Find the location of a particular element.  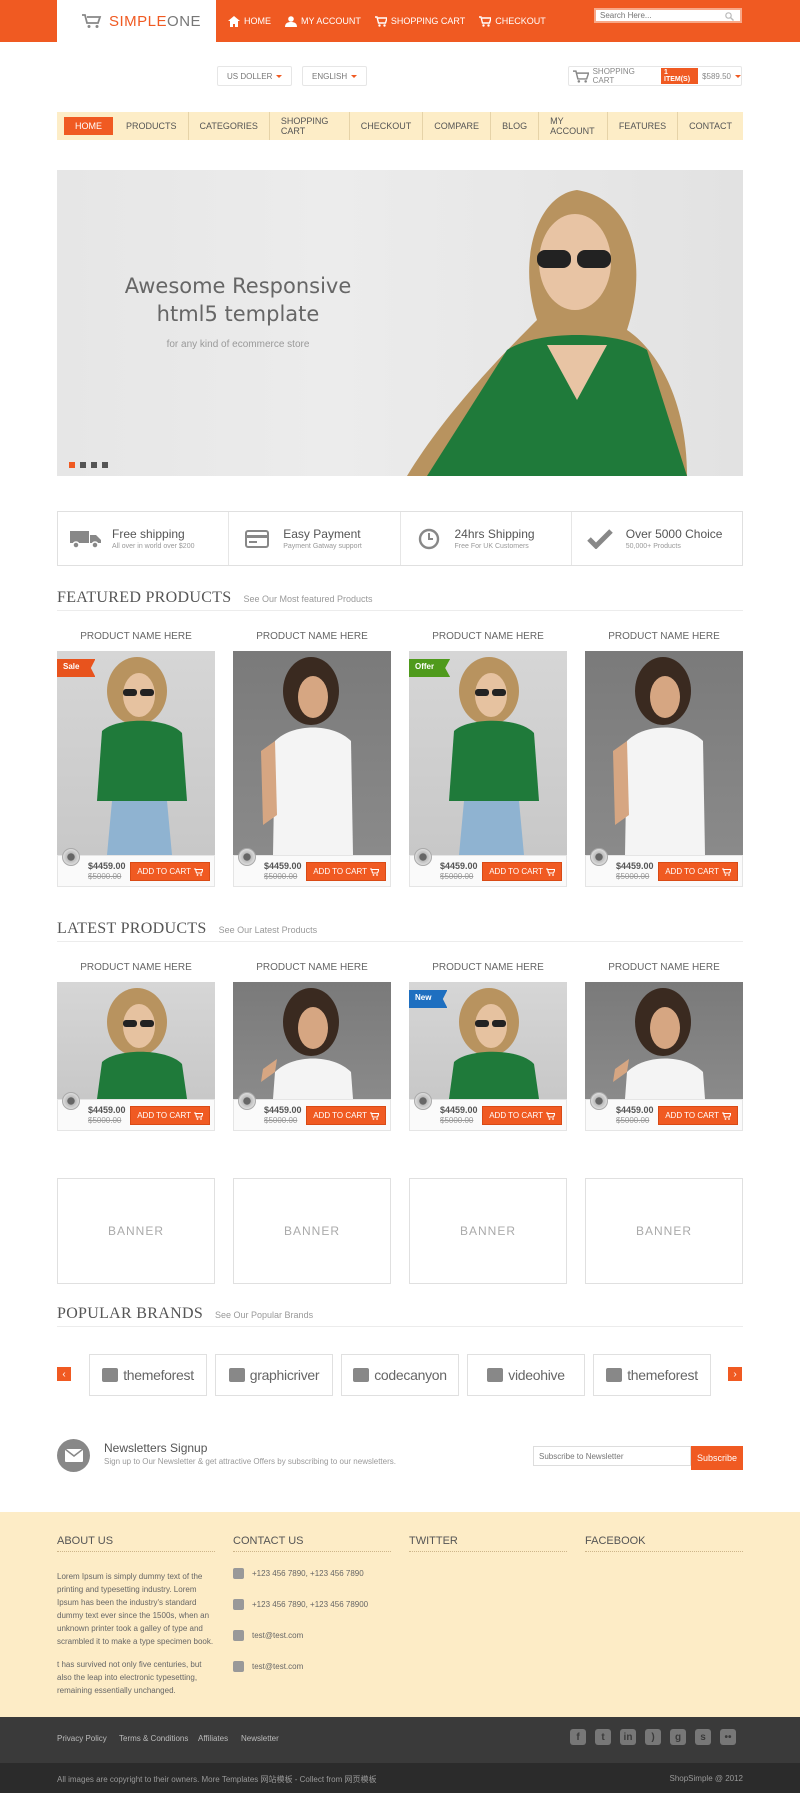

nav-features: FEATURES is located at coordinates (643, 126).